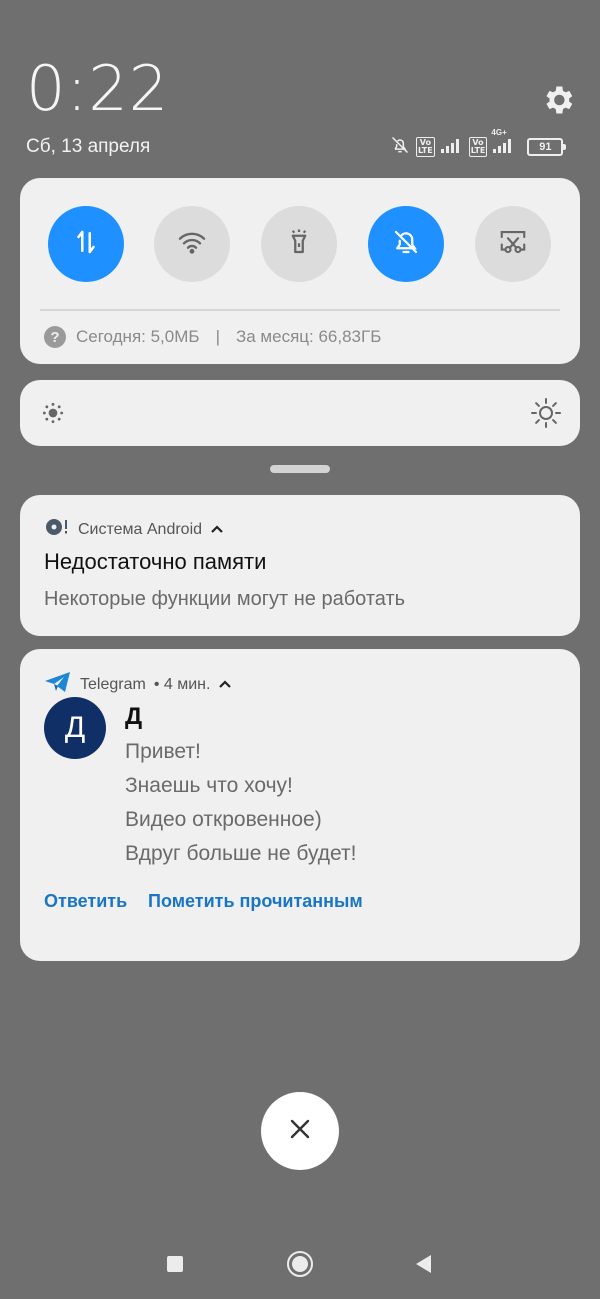 The height and width of the screenshot is (1299, 600). I want to click on scissors-screenshot-icon, so click(513, 244).